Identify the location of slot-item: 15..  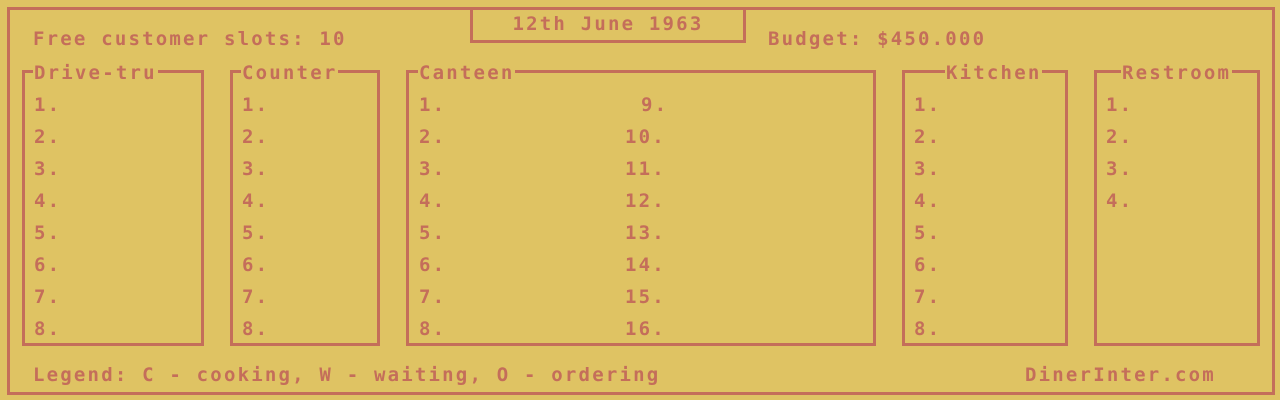
(645, 297).